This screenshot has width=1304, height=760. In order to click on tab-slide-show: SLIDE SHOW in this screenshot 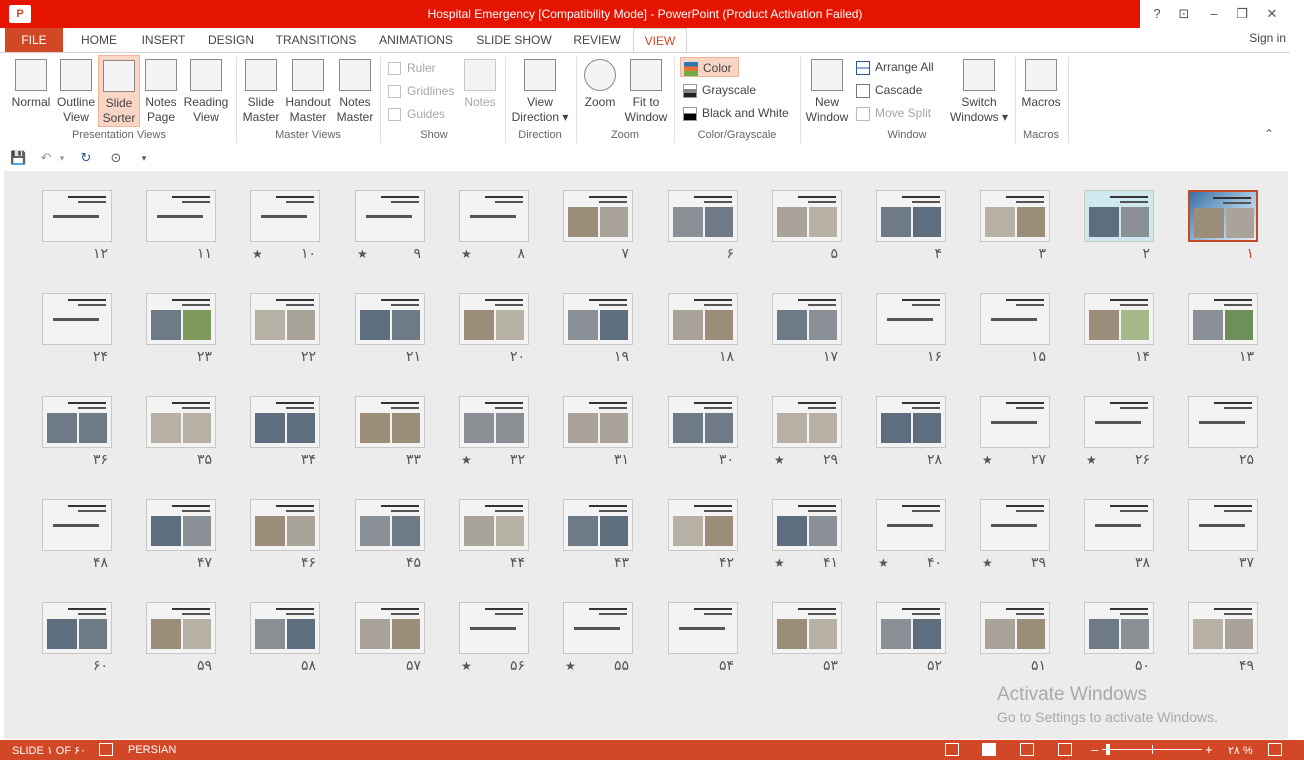, I will do `click(514, 40)`.